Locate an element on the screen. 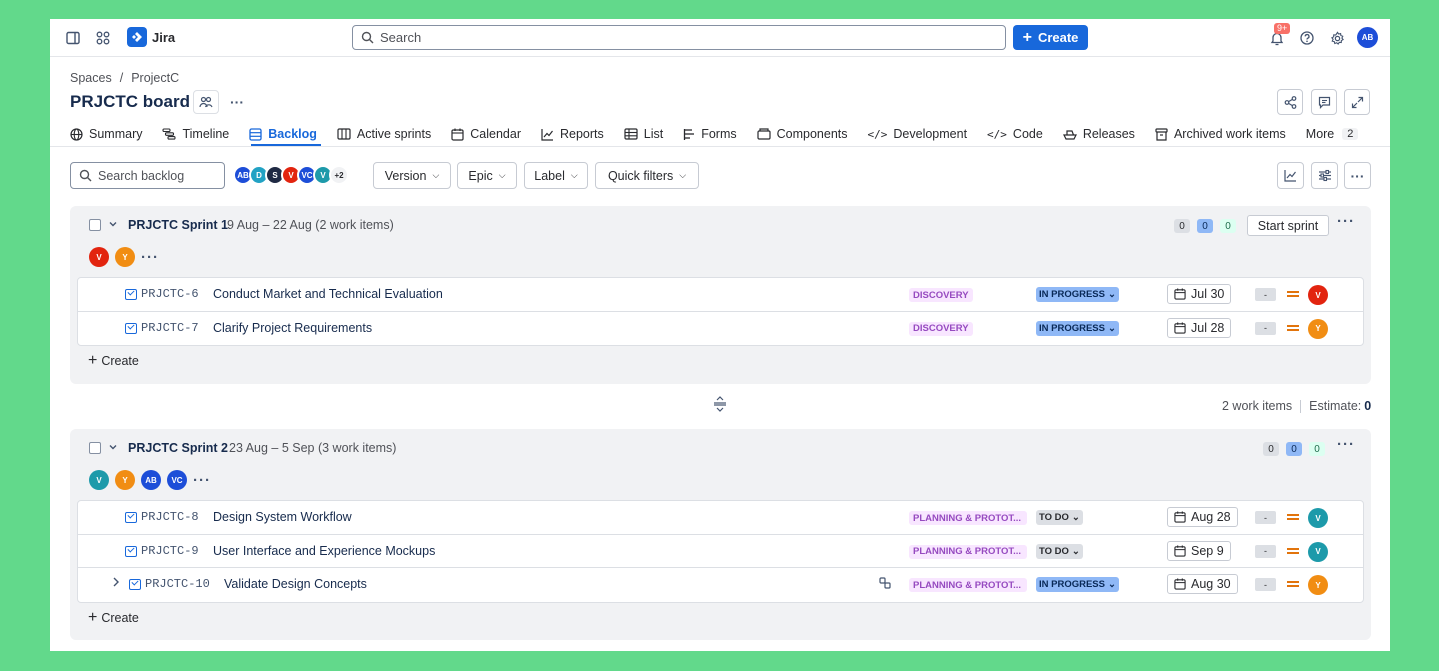 The height and width of the screenshot is (671, 1439). help-icon is located at coordinates (1307, 38).